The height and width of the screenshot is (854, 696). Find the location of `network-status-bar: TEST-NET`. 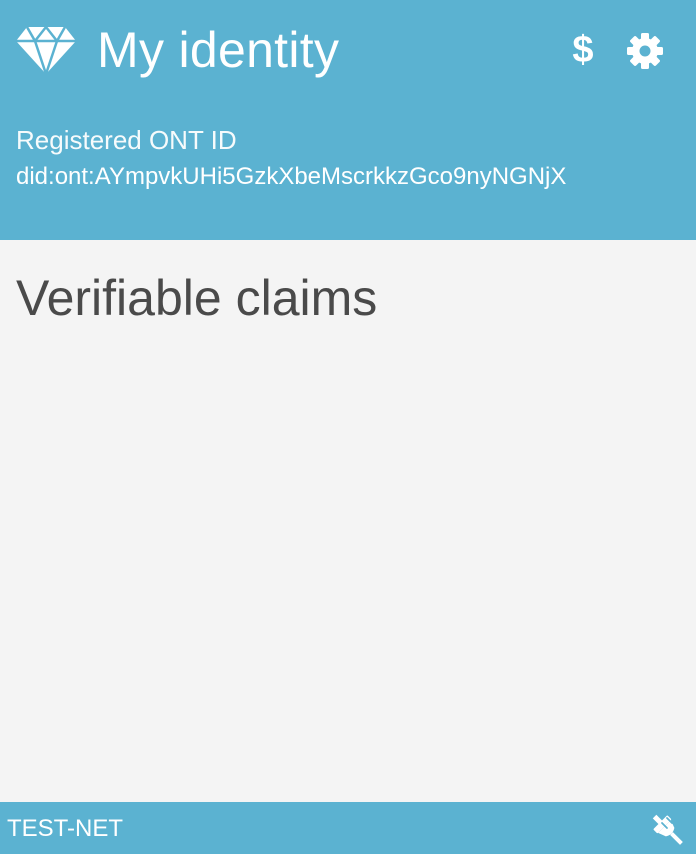

network-status-bar: TEST-NET is located at coordinates (348, 828).